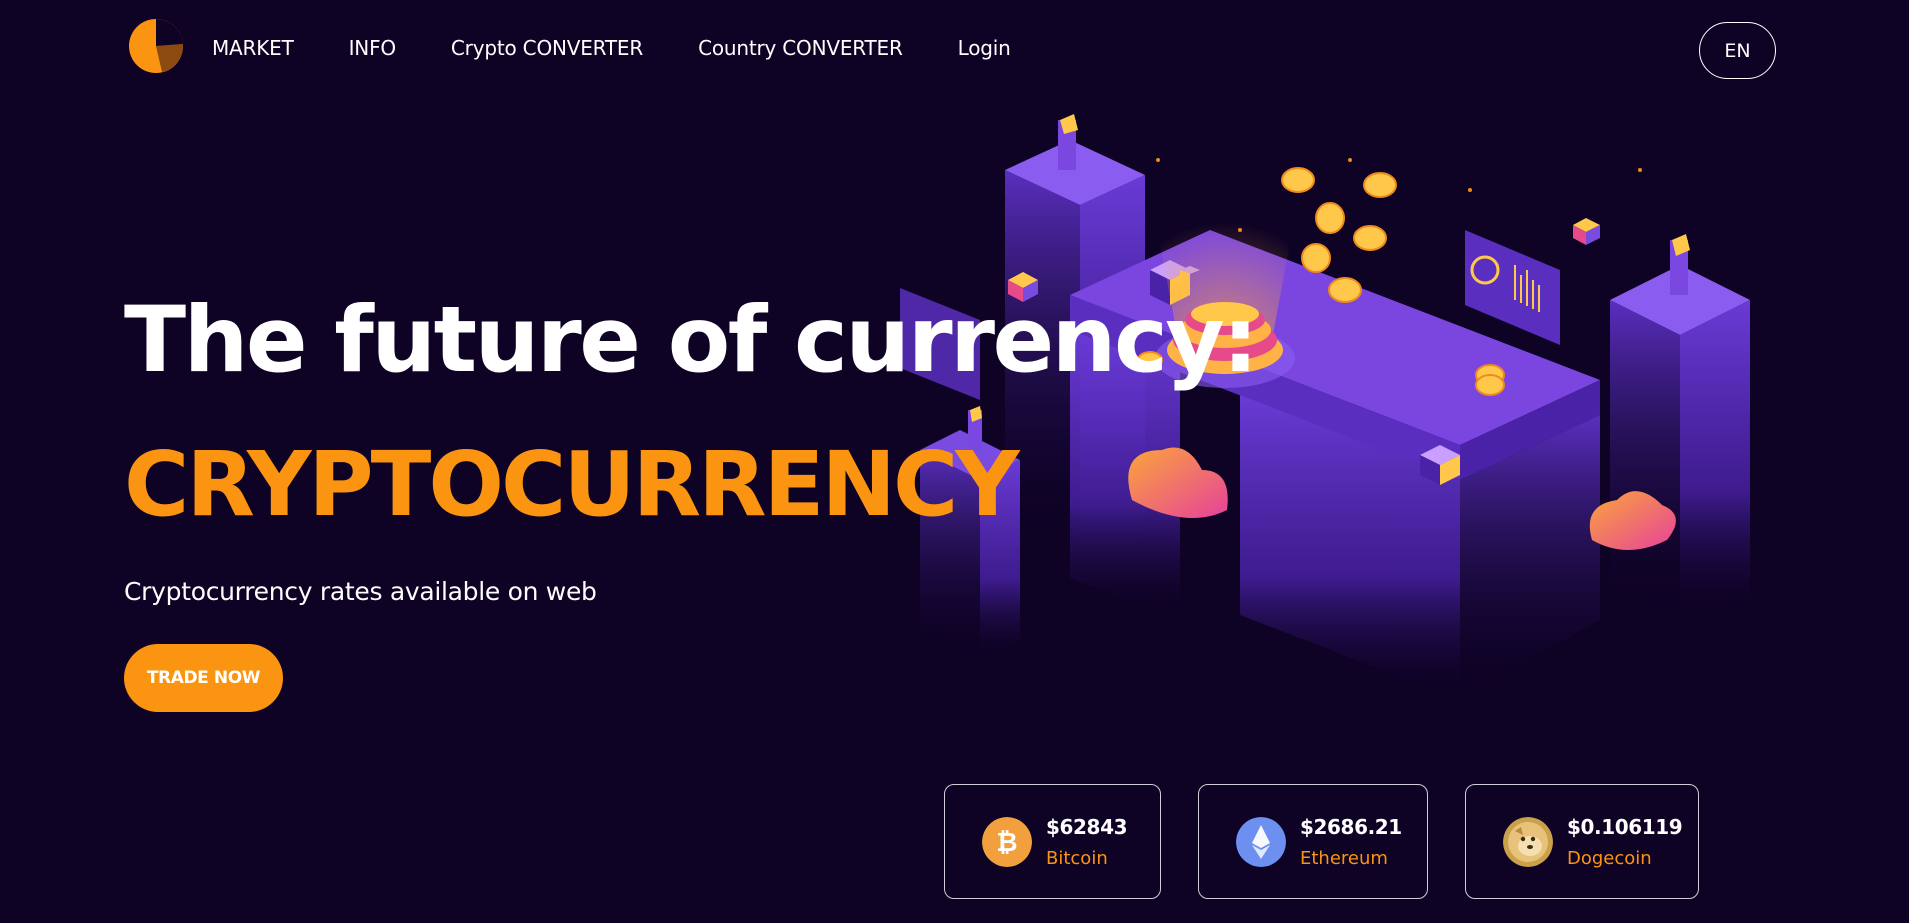 The image size is (1909, 923). Describe the element at coordinates (1625, 826) in the screenshot. I see `coin-price: $0.106119` at that location.